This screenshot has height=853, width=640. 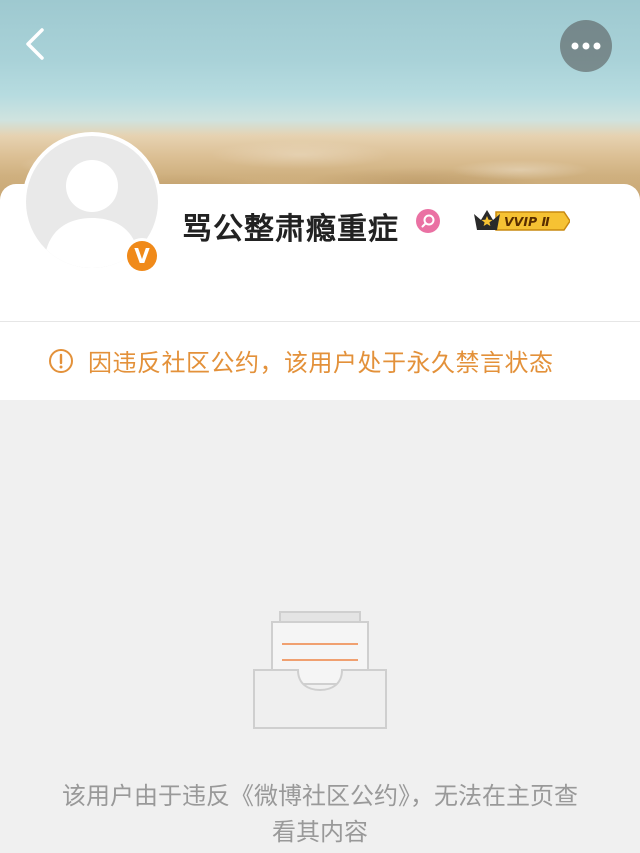 I want to click on verified-badge: V, so click(x=142, y=256).